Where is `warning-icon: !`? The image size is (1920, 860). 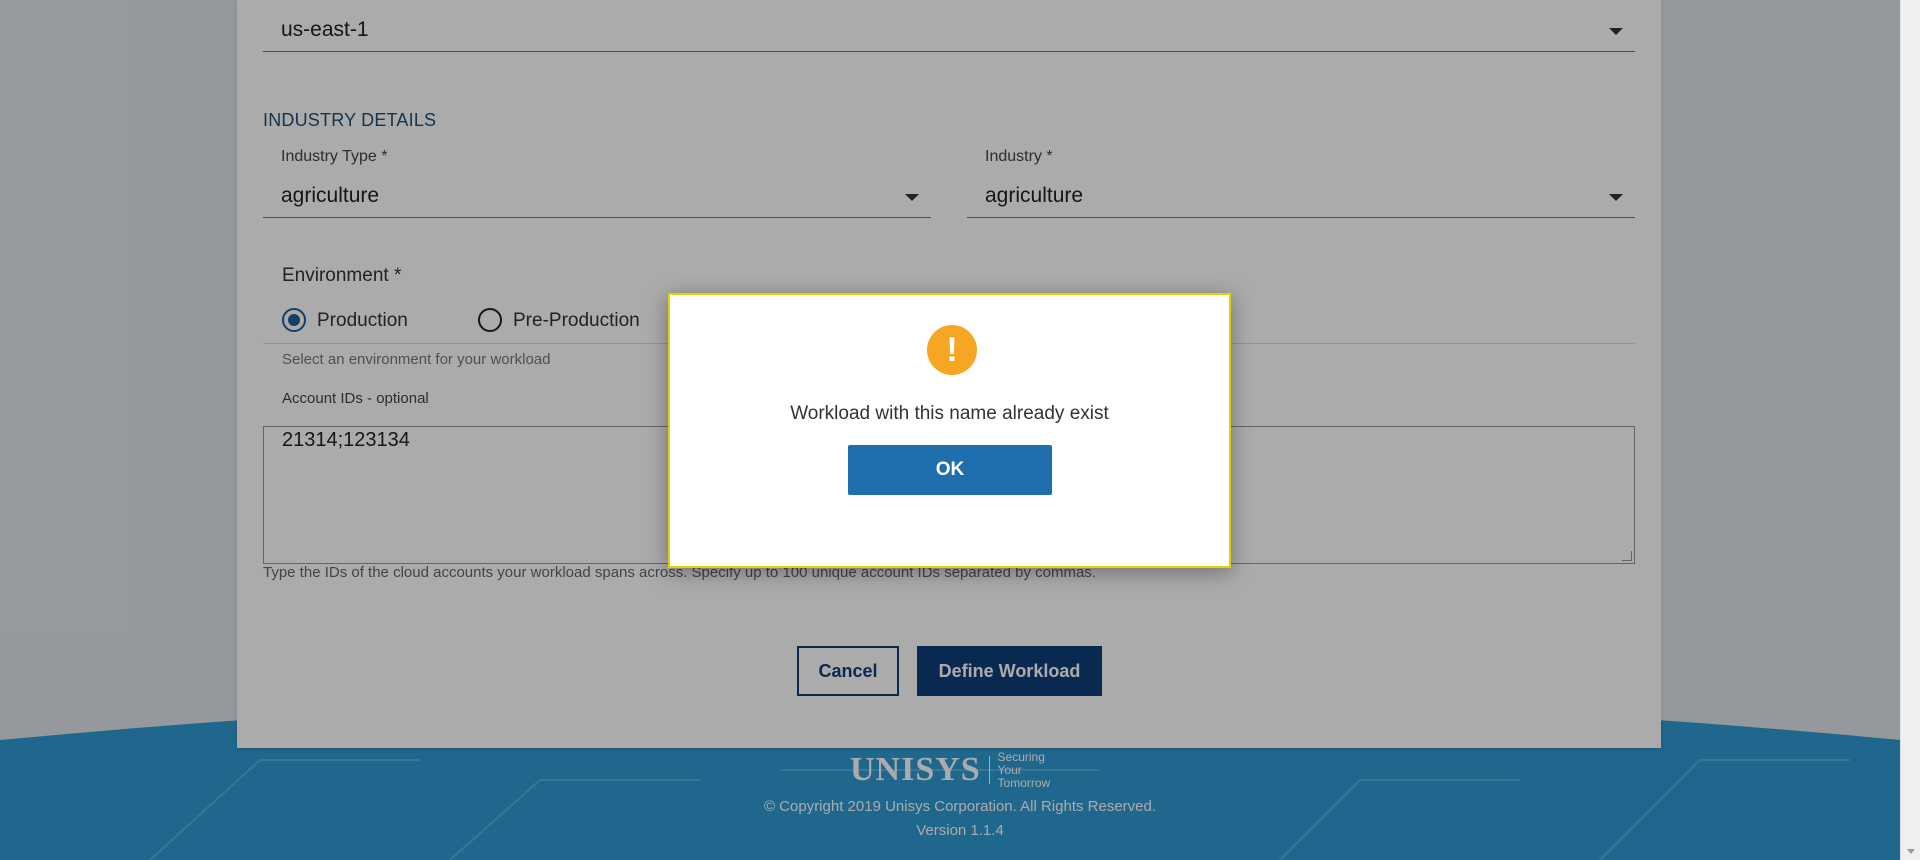
warning-icon: ! is located at coordinates (952, 350).